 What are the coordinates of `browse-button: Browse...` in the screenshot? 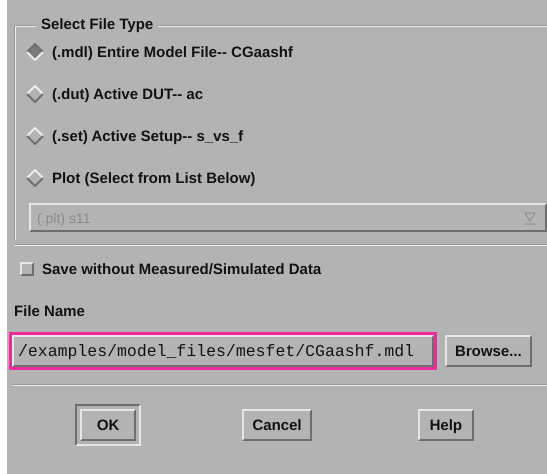 It's located at (488, 351).